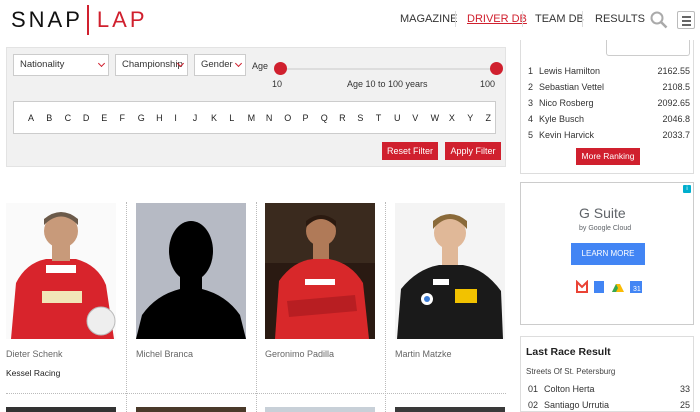 This screenshot has height=412, width=700. Describe the element at coordinates (34, 354) in the screenshot. I see `driver-name: Dieter Schenk` at that location.